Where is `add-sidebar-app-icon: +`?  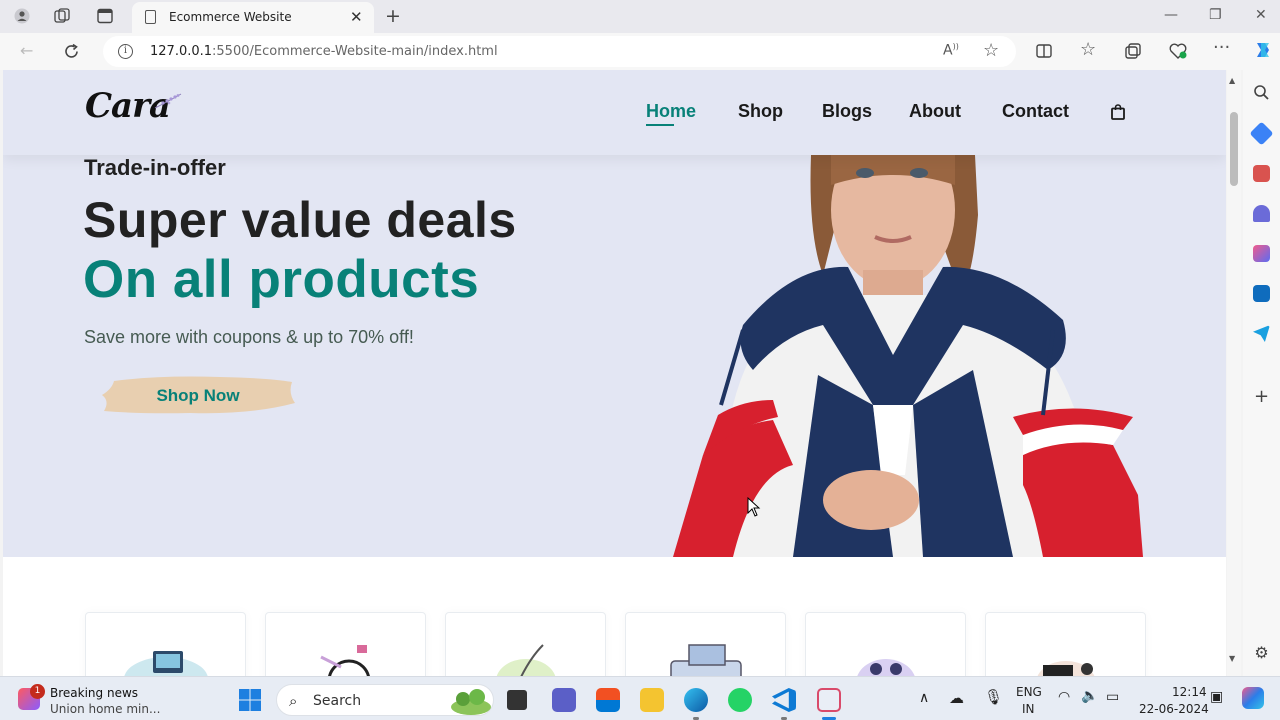
add-sidebar-app-icon: + is located at coordinates (1261, 397).